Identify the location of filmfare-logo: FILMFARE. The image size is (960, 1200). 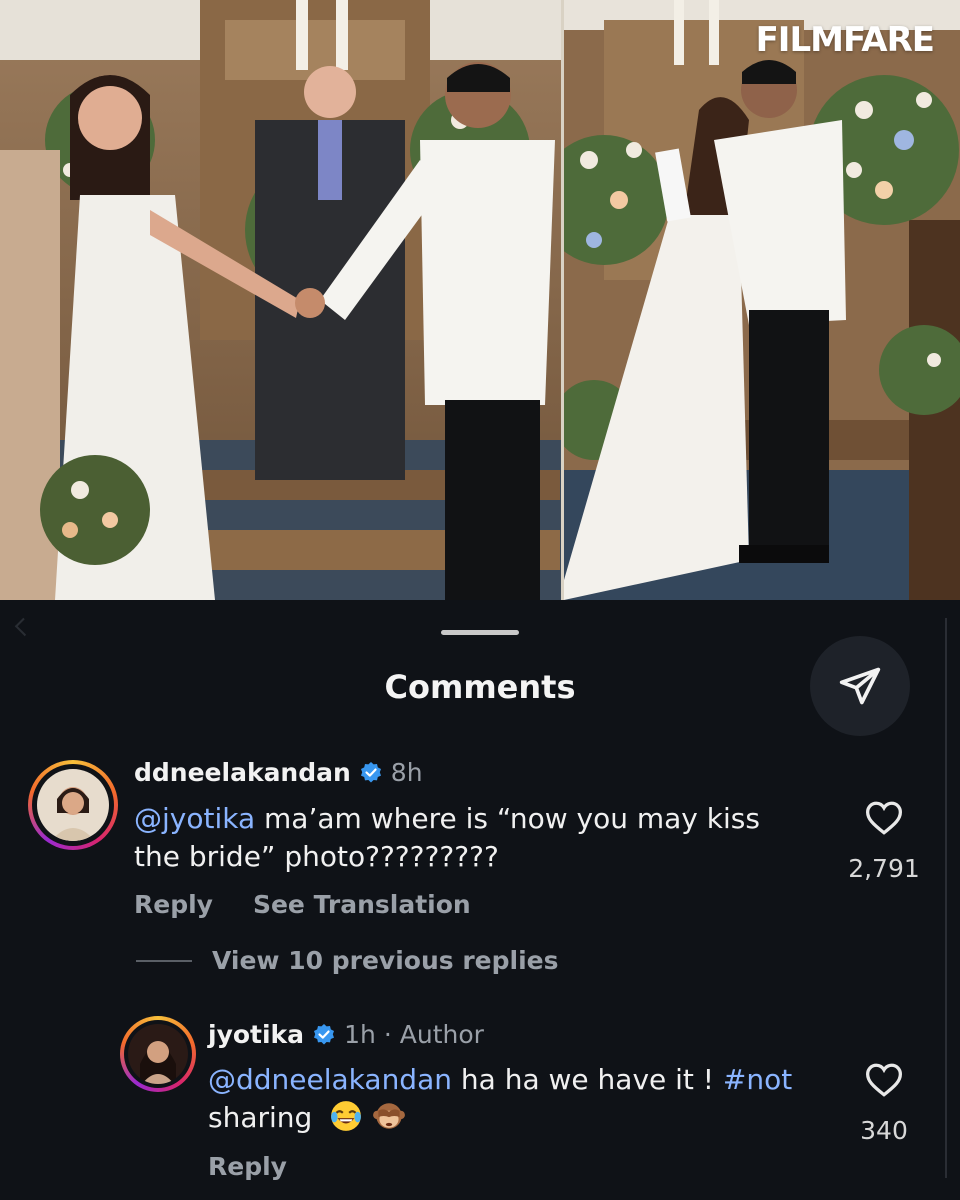
(845, 40).